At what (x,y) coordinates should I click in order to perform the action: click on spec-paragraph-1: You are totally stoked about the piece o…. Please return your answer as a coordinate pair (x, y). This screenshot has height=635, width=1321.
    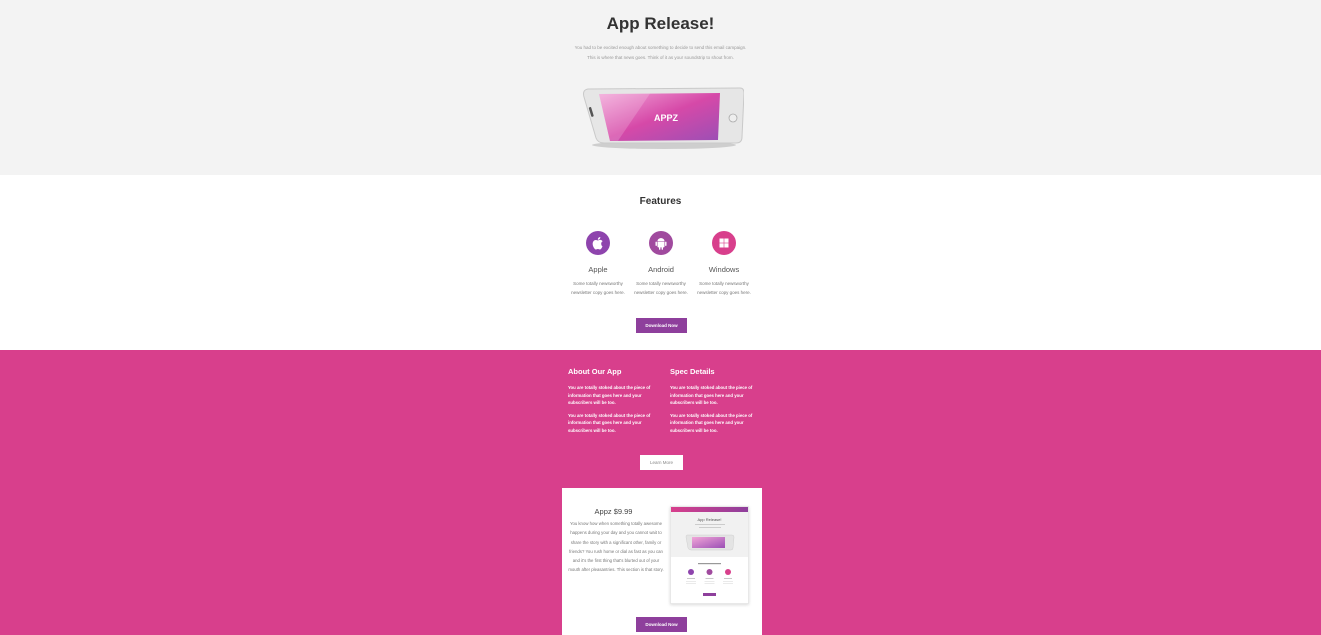
    Looking at the image, I should click on (711, 395).